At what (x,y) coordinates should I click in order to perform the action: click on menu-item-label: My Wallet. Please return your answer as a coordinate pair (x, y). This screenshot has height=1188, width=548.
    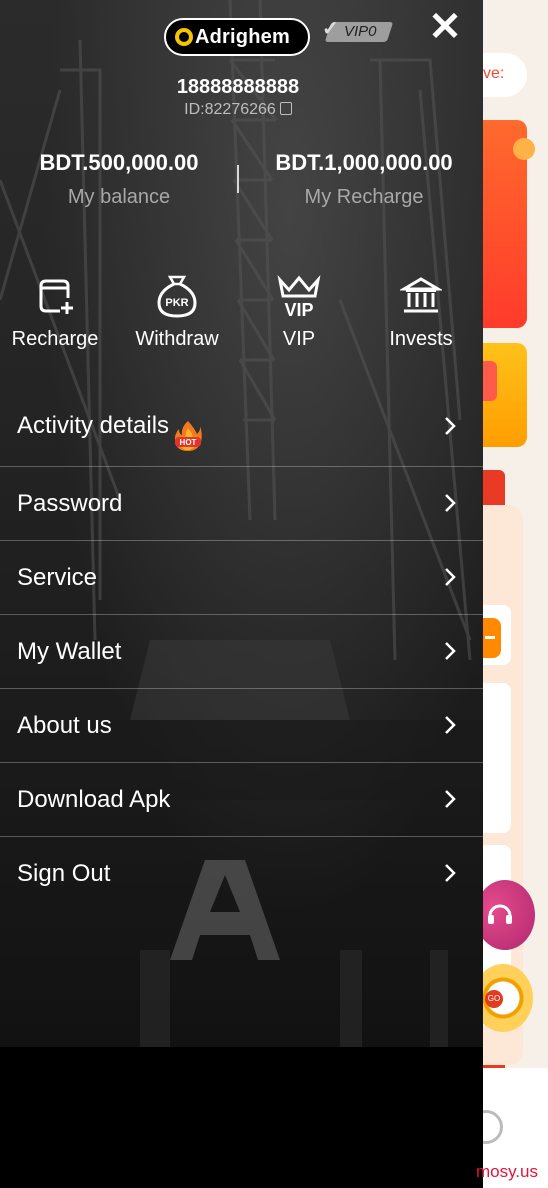
    Looking at the image, I should click on (69, 651).